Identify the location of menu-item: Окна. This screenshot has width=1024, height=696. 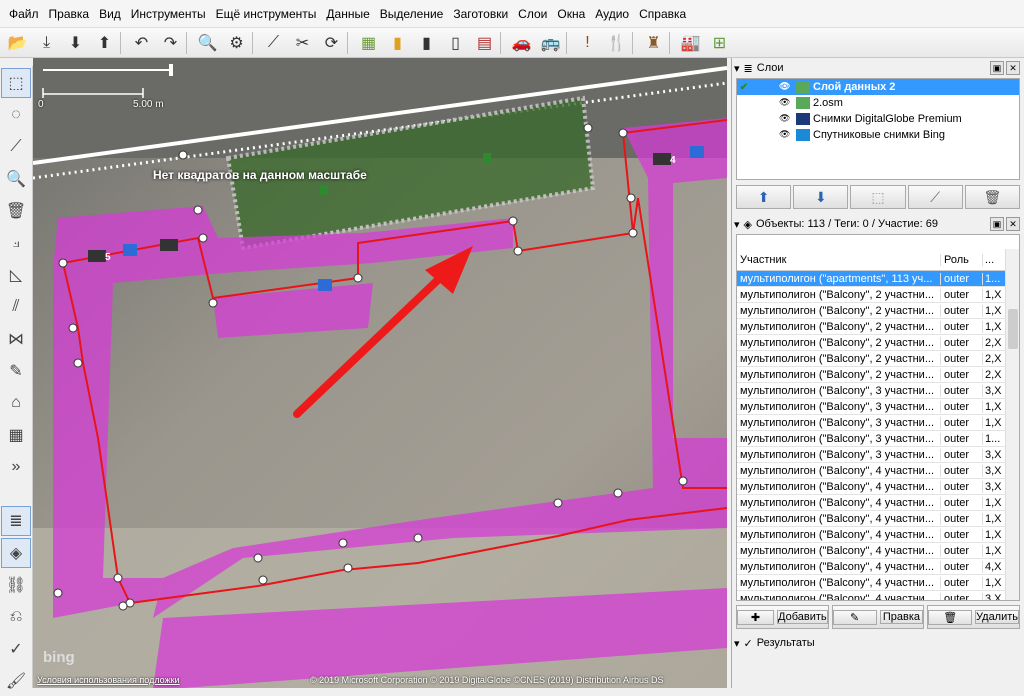
(571, 14).